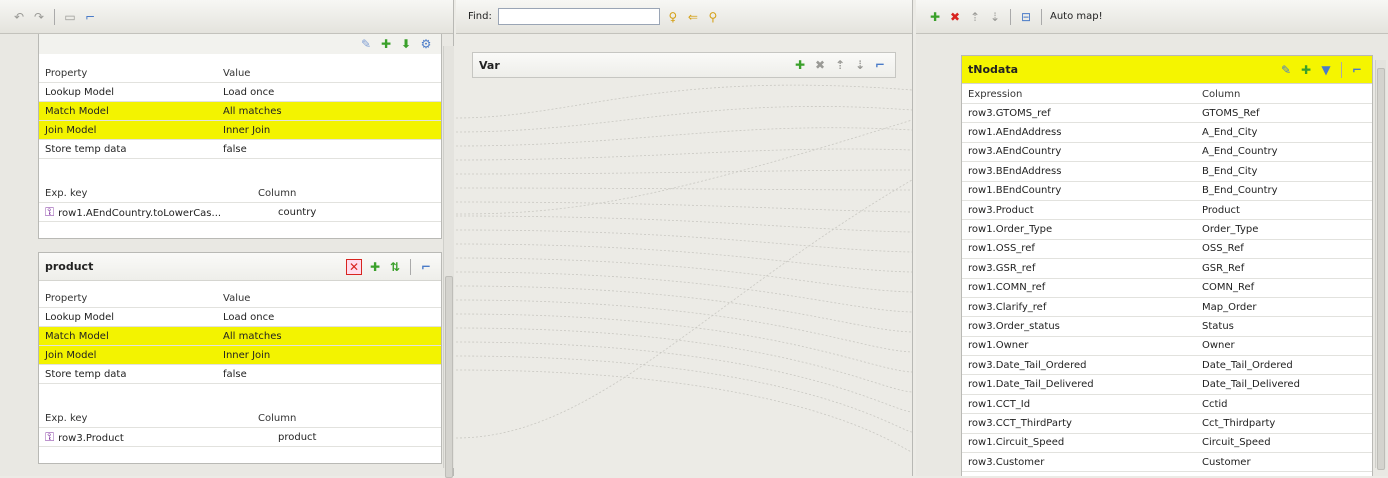  Describe the element at coordinates (1080, 248) in the screenshot. I see `expression-cell: row1.OSS_ref` at that location.